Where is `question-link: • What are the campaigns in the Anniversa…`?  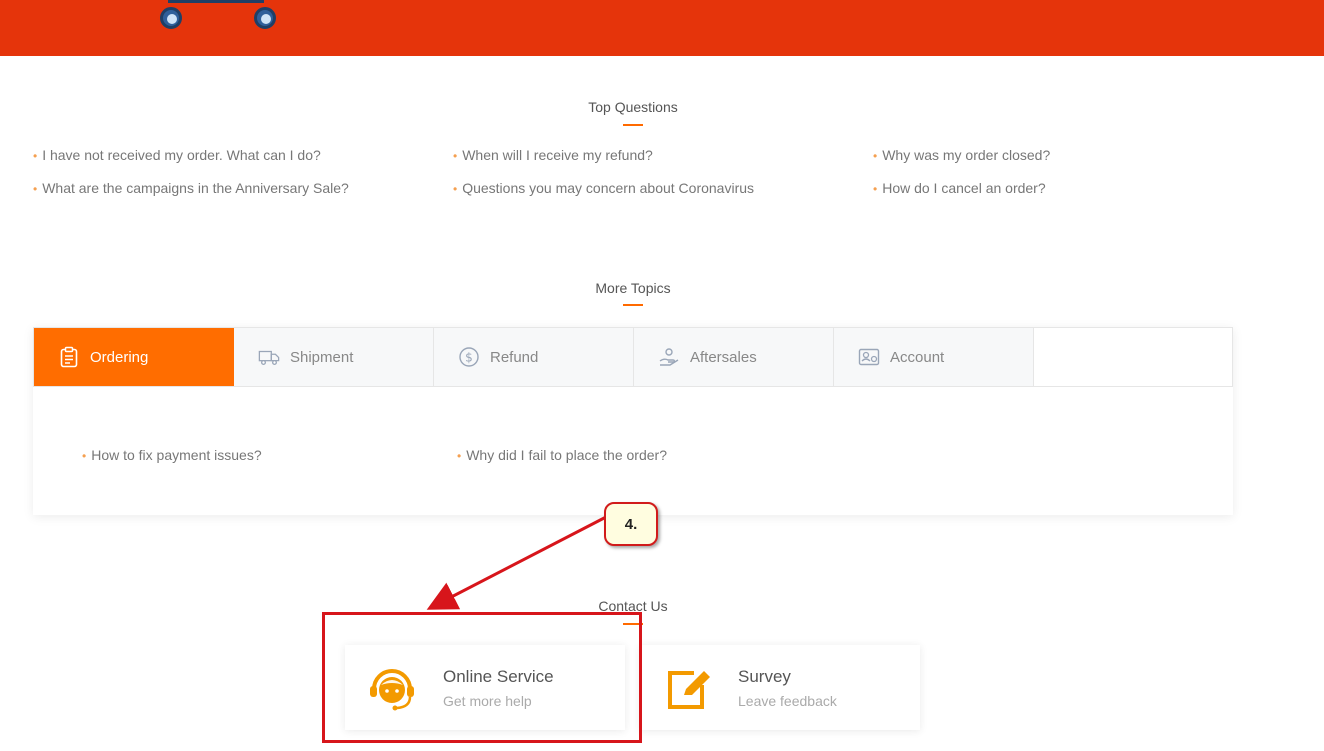
question-link: • What are the campaigns in the Anniversa… is located at coordinates (191, 188).